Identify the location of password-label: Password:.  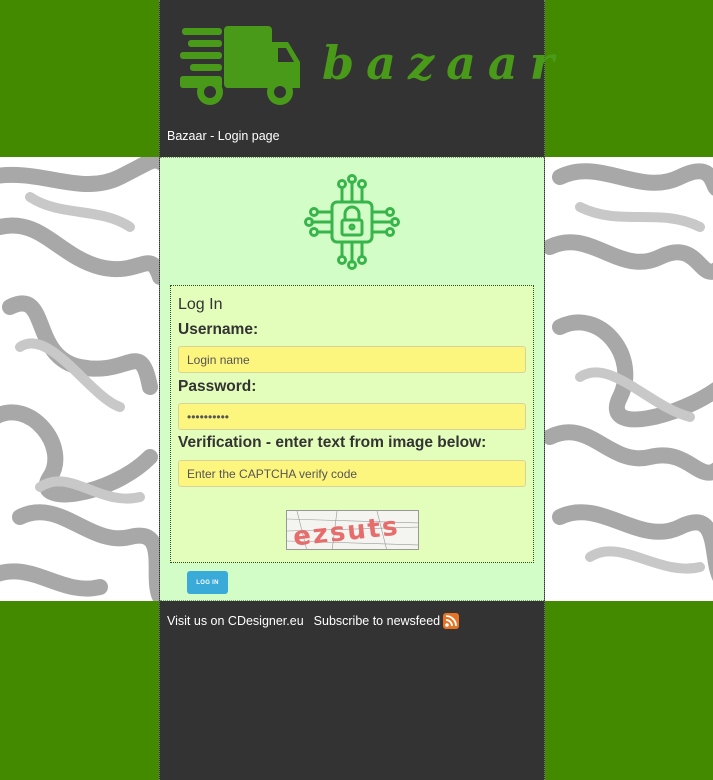
(217, 386).